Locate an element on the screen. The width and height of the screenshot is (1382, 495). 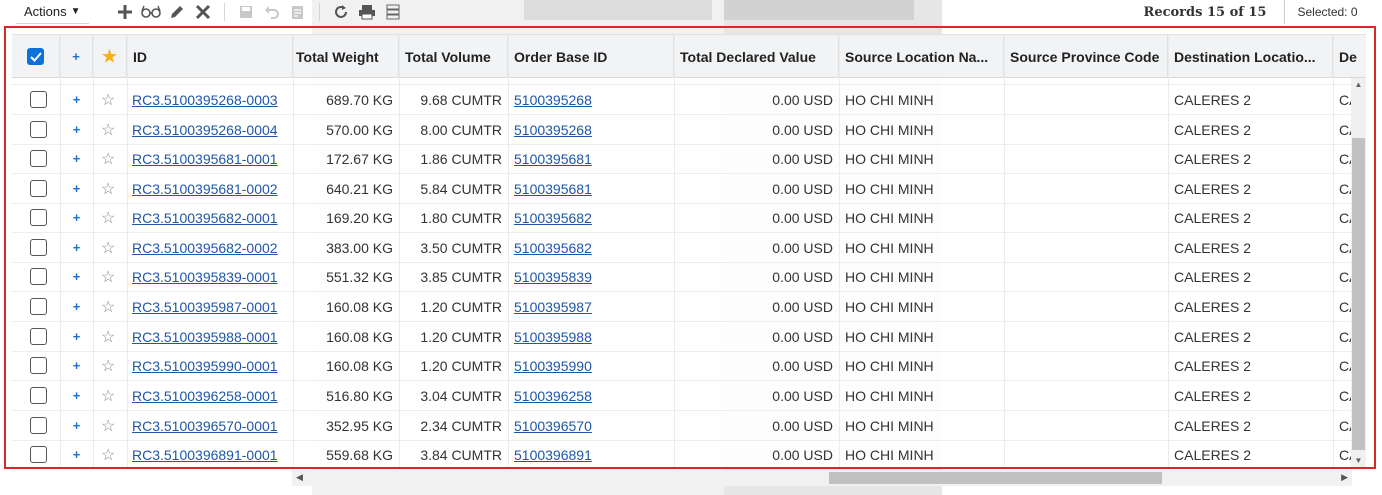
print-icon is located at coordinates (367, 12).